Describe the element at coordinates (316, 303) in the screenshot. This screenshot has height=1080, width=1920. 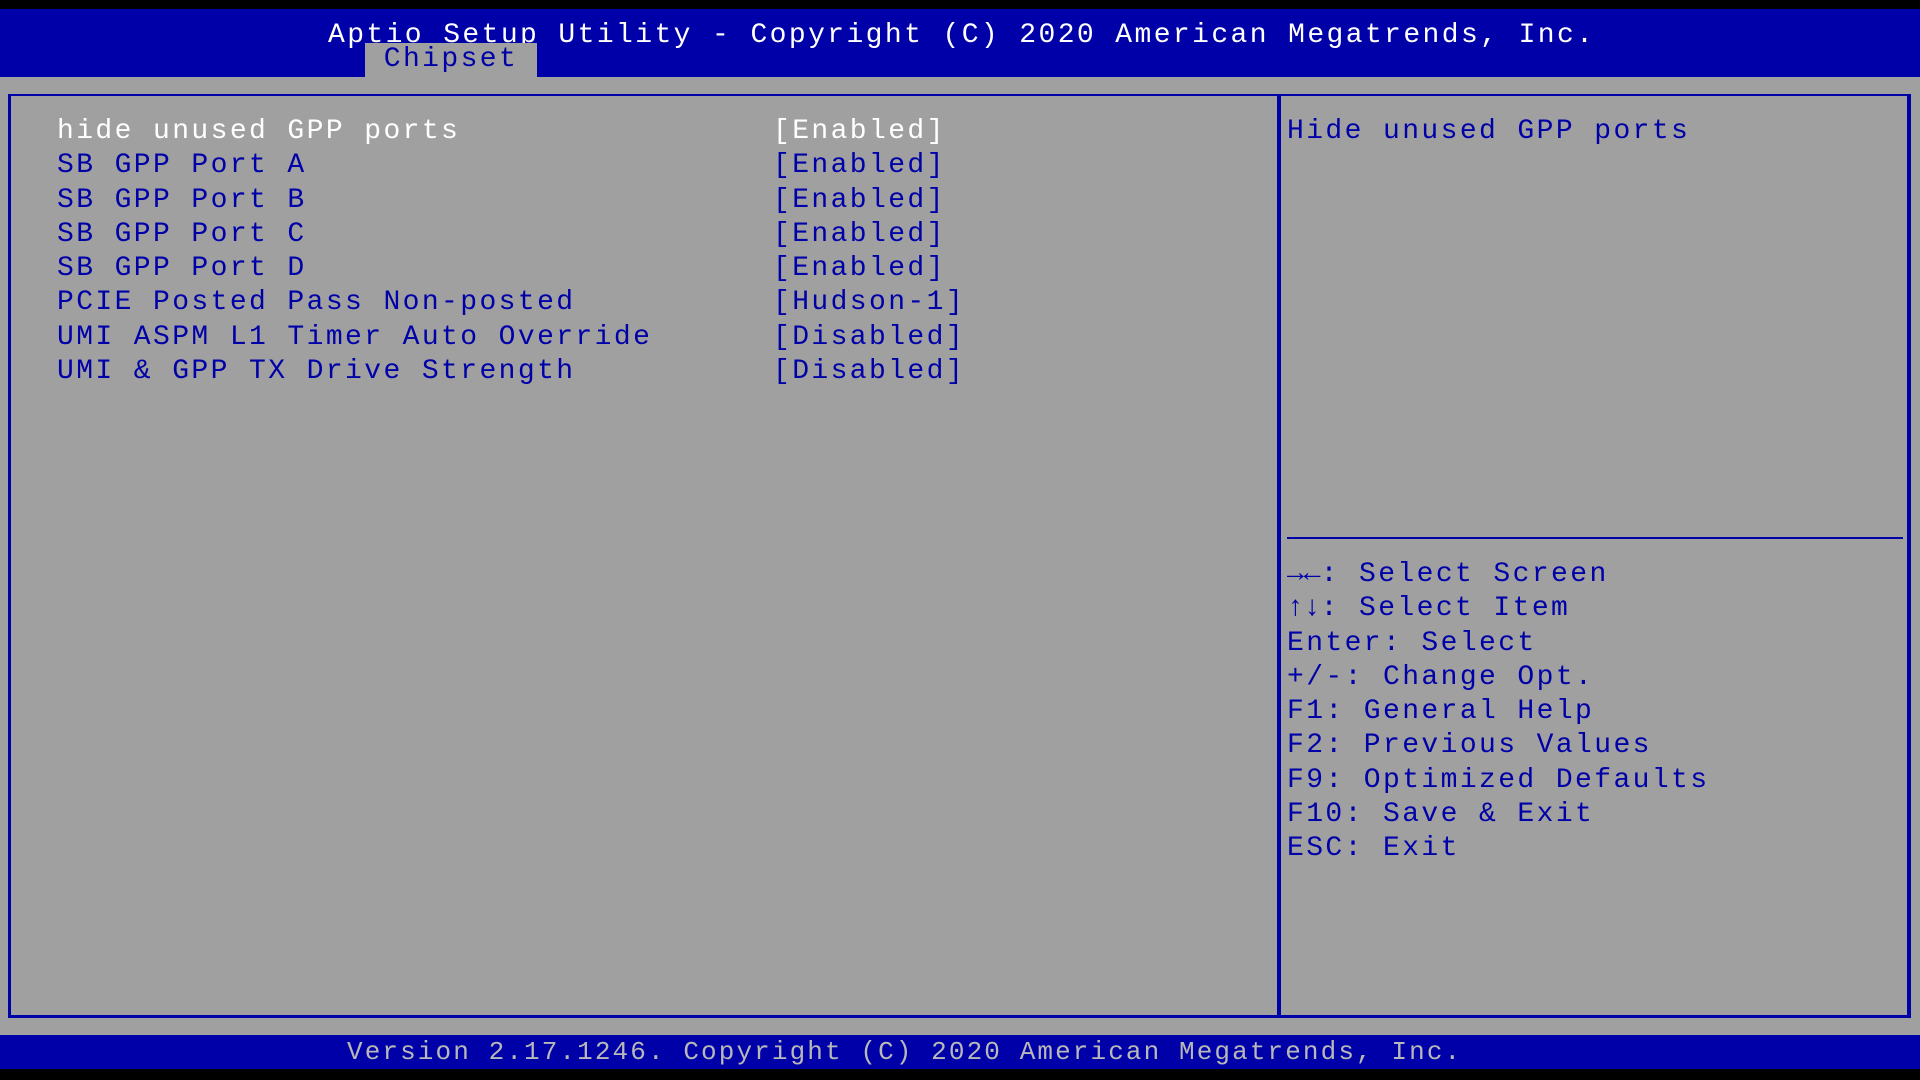
I see `setting-label: PCIE Posted Pass Non-posted` at that location.